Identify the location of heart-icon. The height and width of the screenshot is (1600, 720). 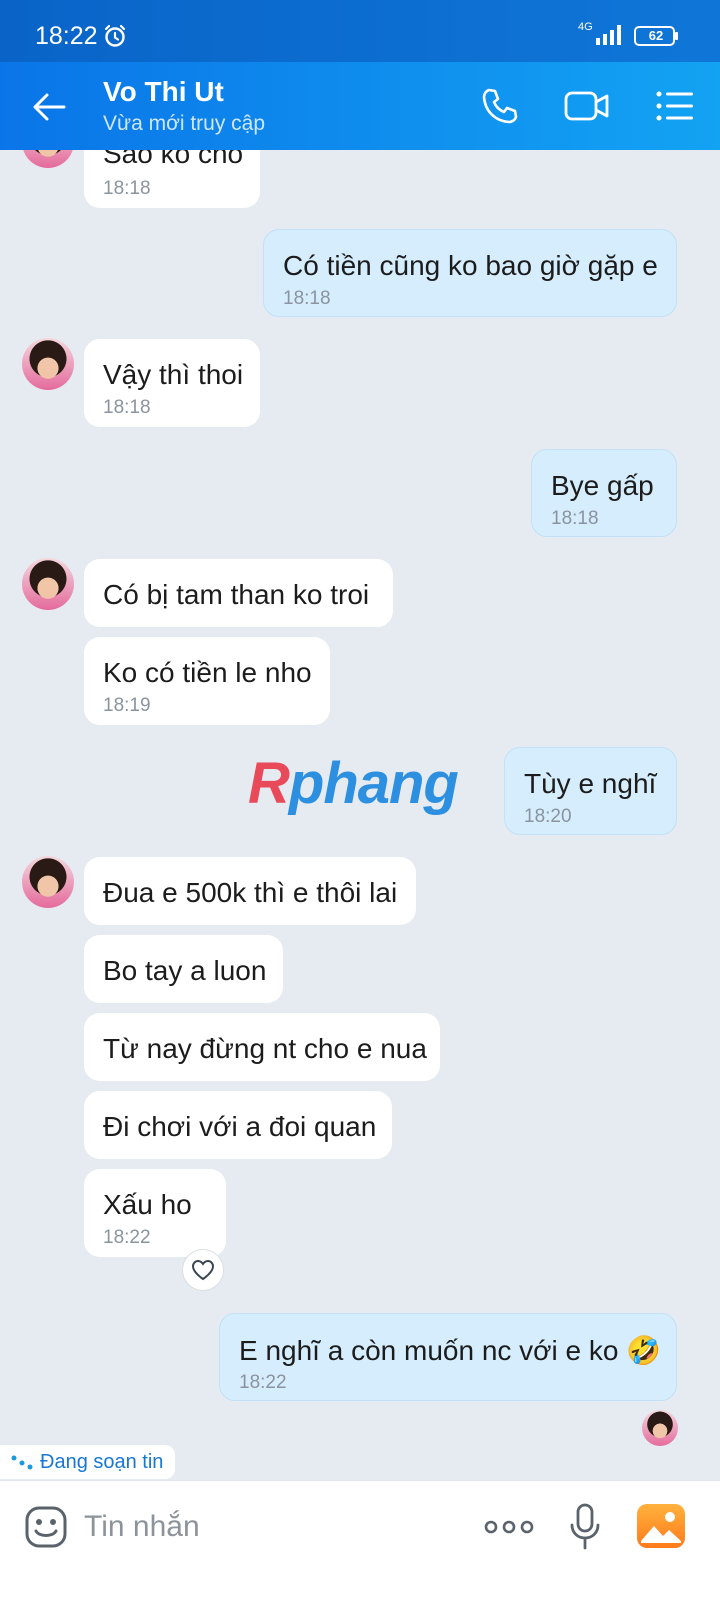
(203, 1270).